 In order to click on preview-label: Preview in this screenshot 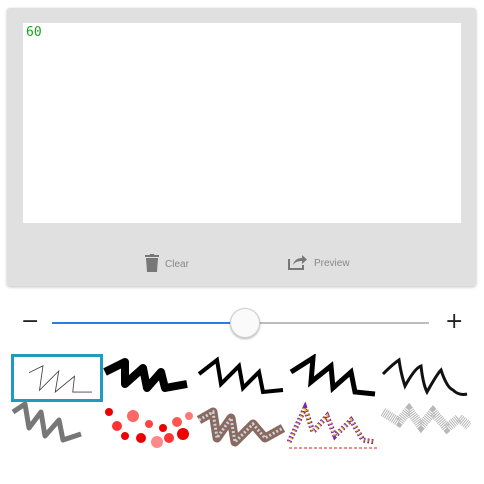, I will do `click(332, 263)`.